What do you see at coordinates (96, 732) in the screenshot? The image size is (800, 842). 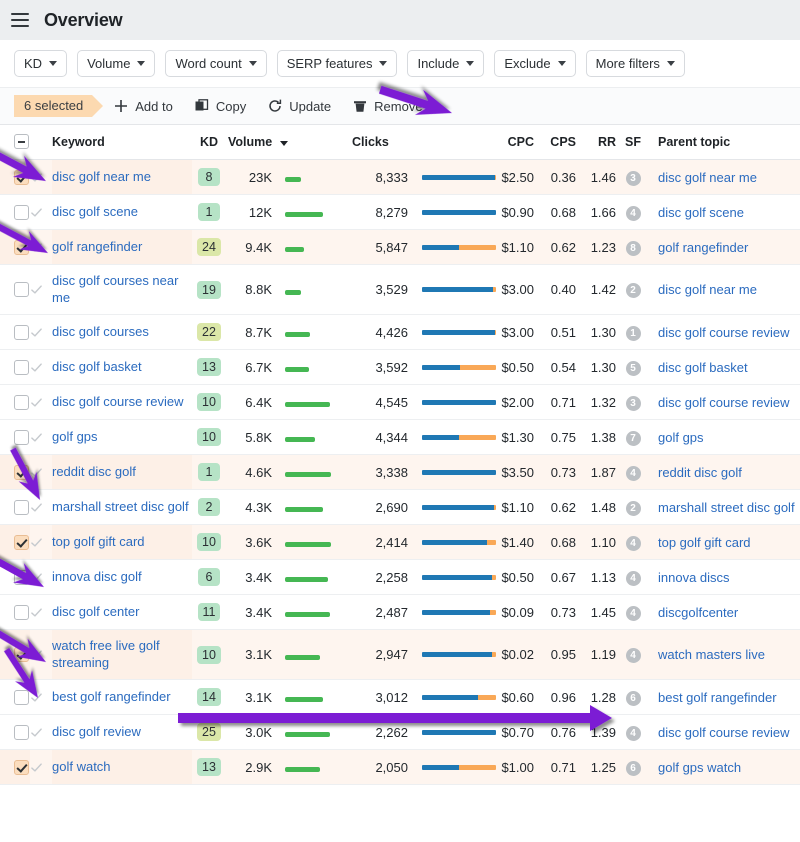 I see `keyword-link: disc golf review` at bounding box center [96, 732].